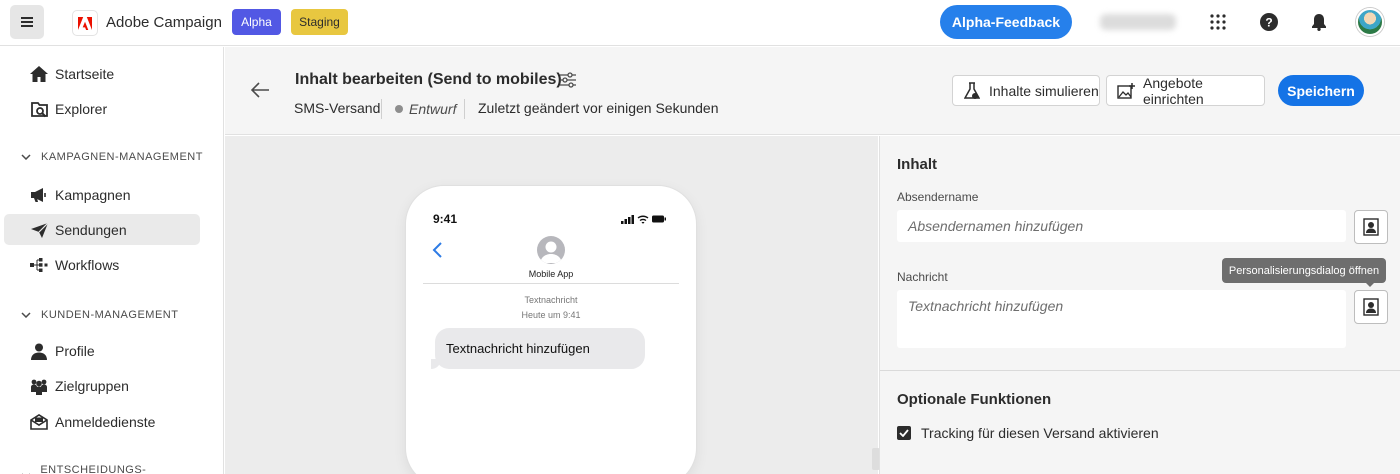 This screenshot has height=474, width=1400. Describe the element at coordinates (122, 157) in the screenshot. I see `section-title: KAMPAGNEN-MANAGEMENT` at that location.